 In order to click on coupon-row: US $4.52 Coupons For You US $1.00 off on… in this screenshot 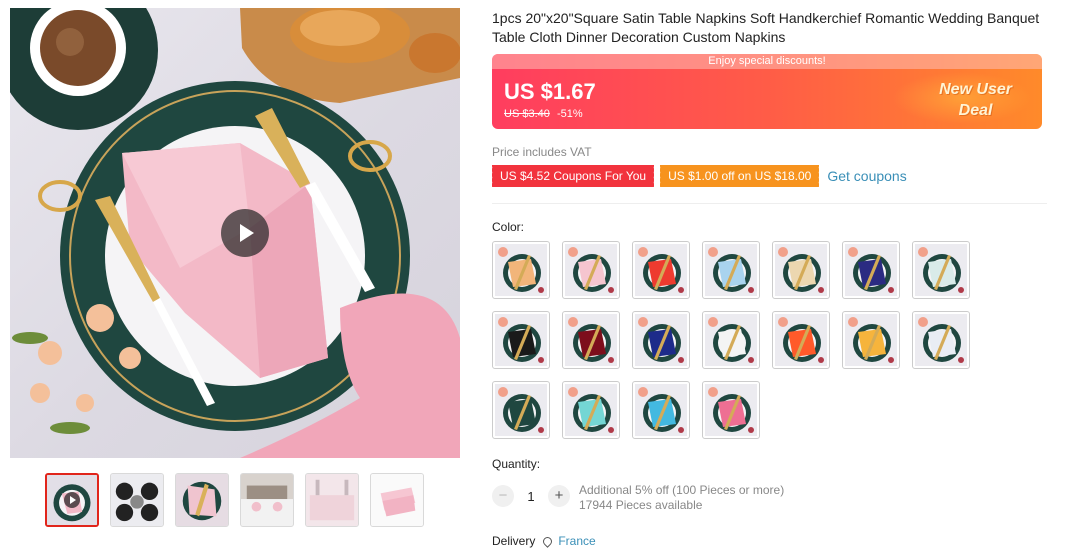, I will do `click(698, 176)`.